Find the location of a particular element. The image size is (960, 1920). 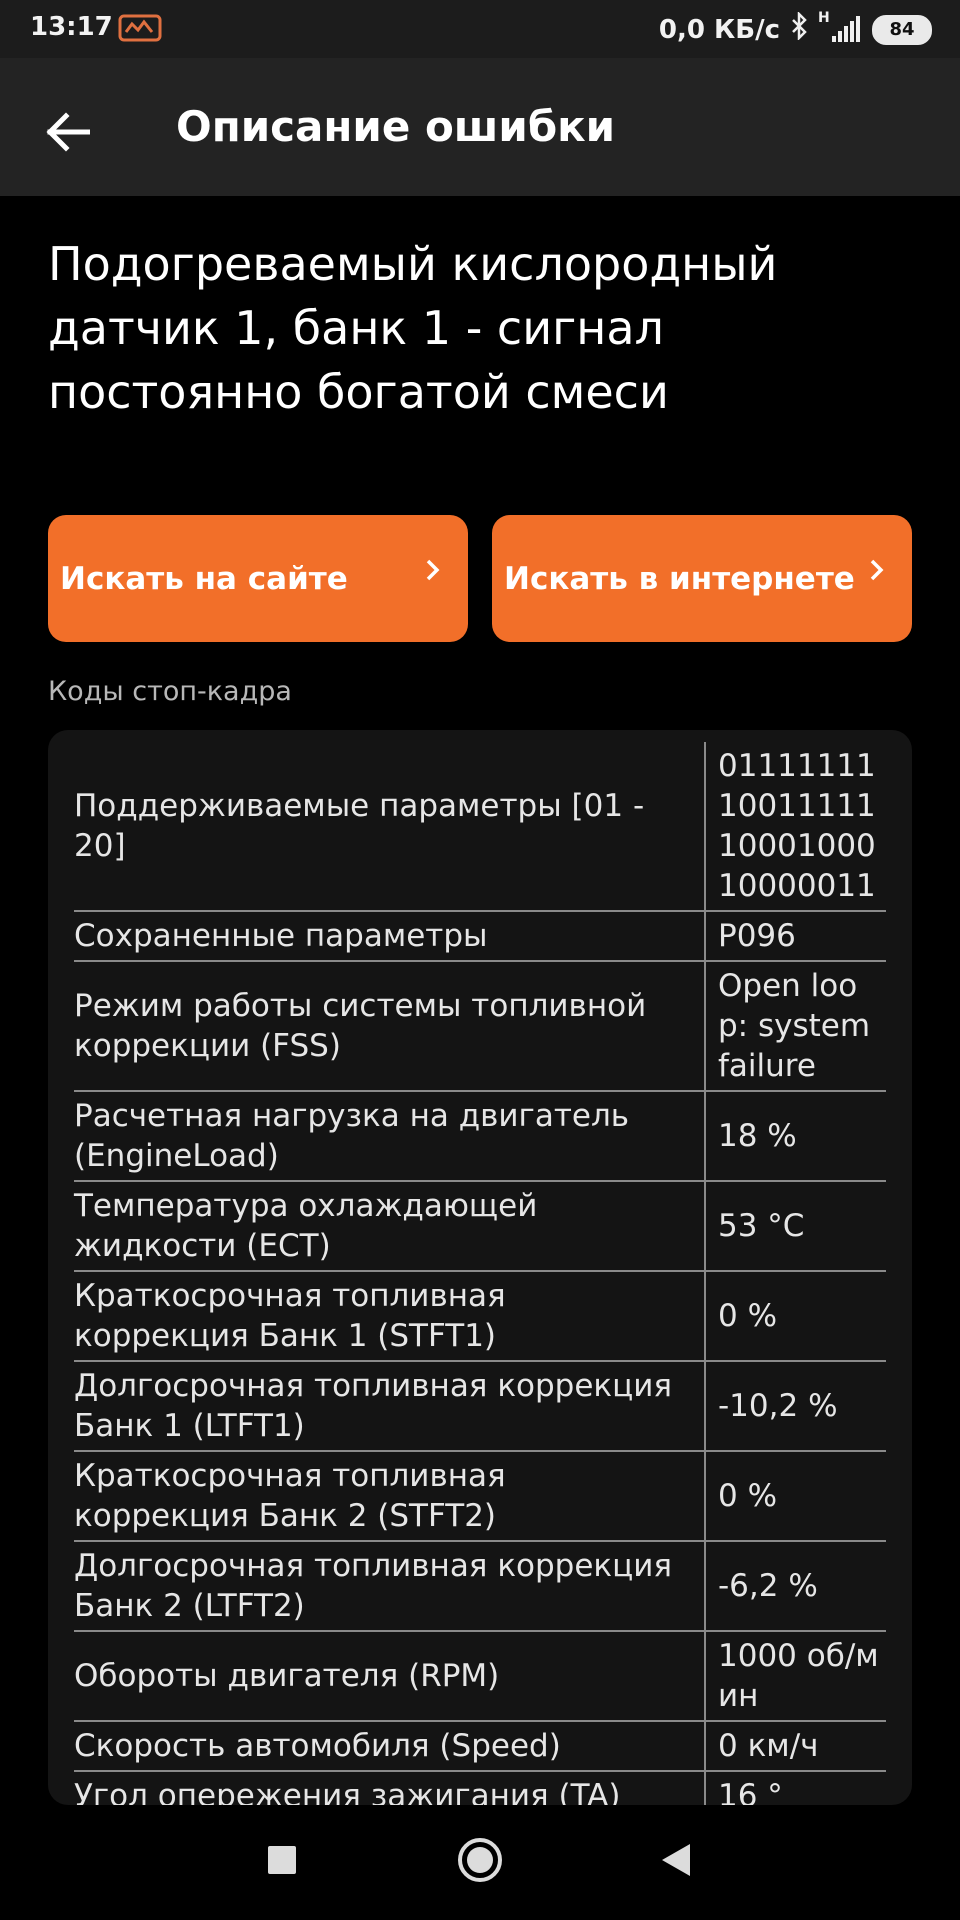

search-site-button: Искать на сайте is located at coordinates (258, 578).